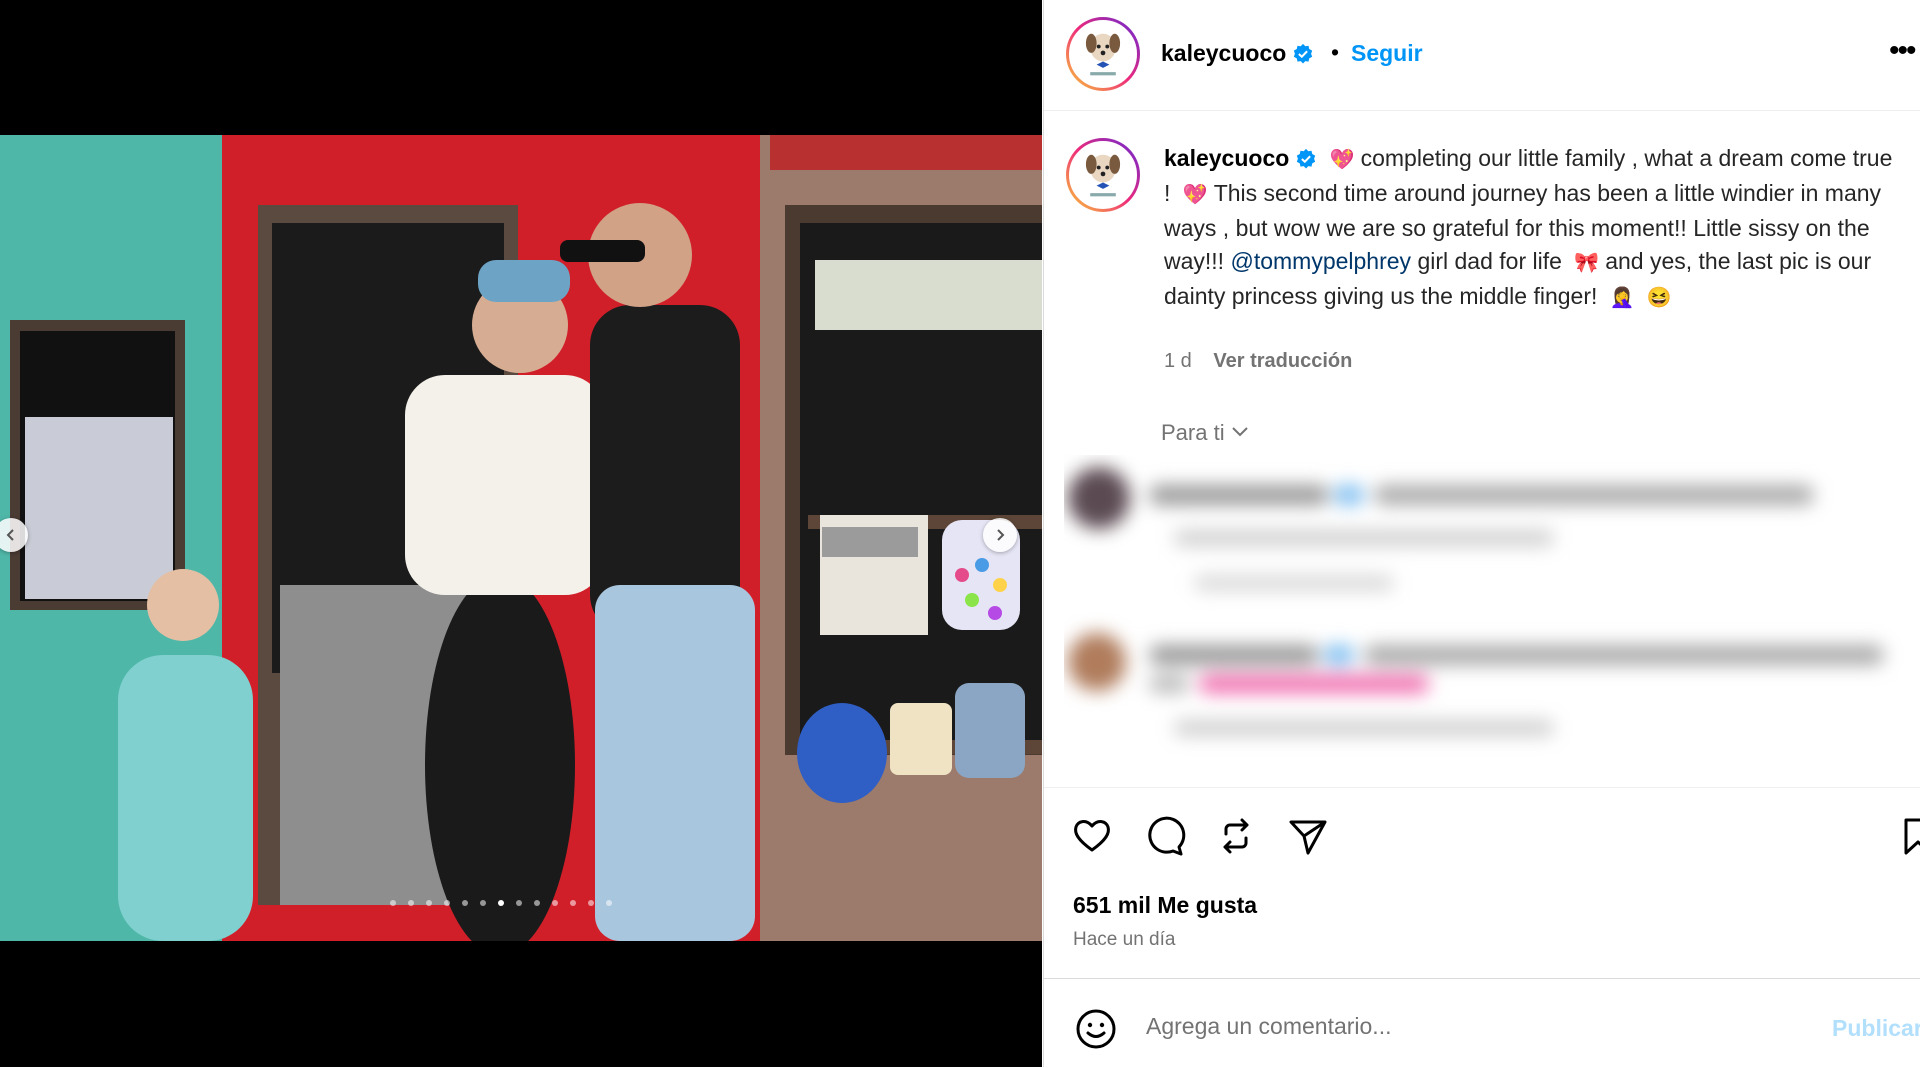 This screenshot has height=1068, width=1920. I want to click on comments-sort-dropdown: Para ti, so click(1205, 433).